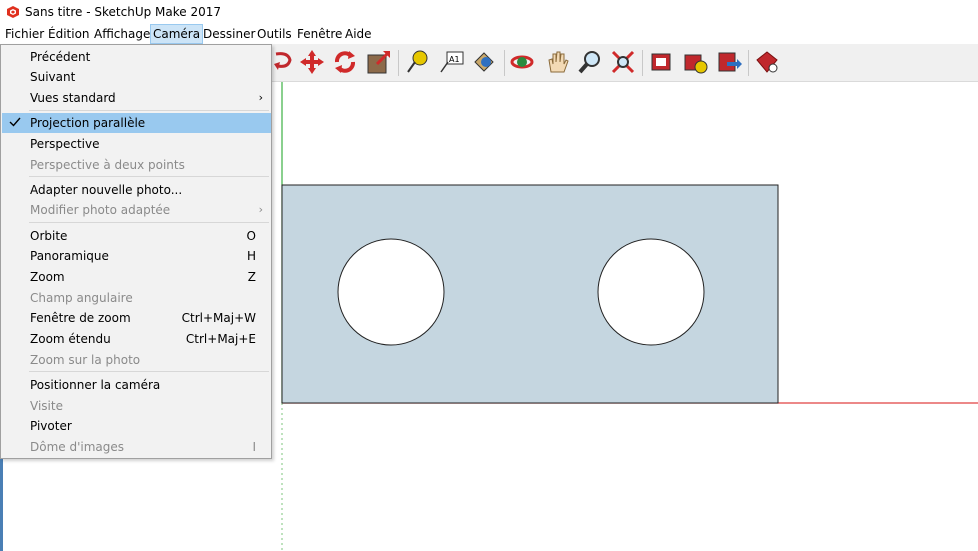  What do you see at coordinates (136, 298) in the screenshot?
I see `camera-menu-item-champ-angulaire: Champ angulaire` at bounding box center [136, 298].